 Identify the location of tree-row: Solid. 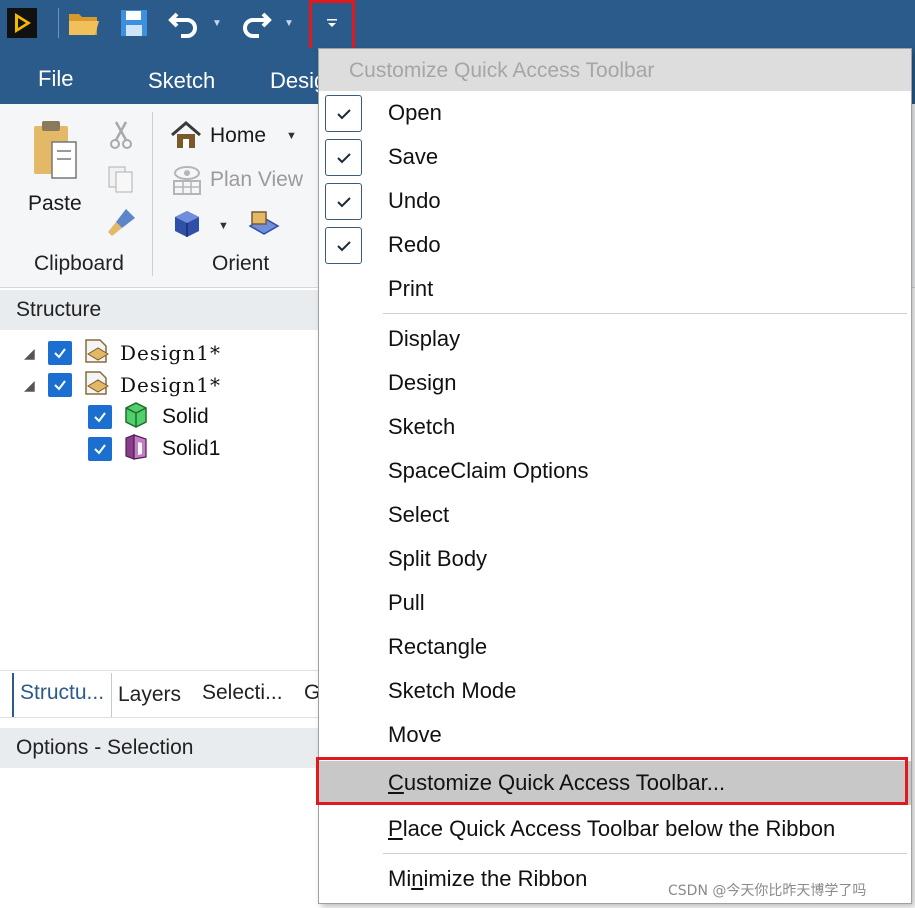
(148, 417).